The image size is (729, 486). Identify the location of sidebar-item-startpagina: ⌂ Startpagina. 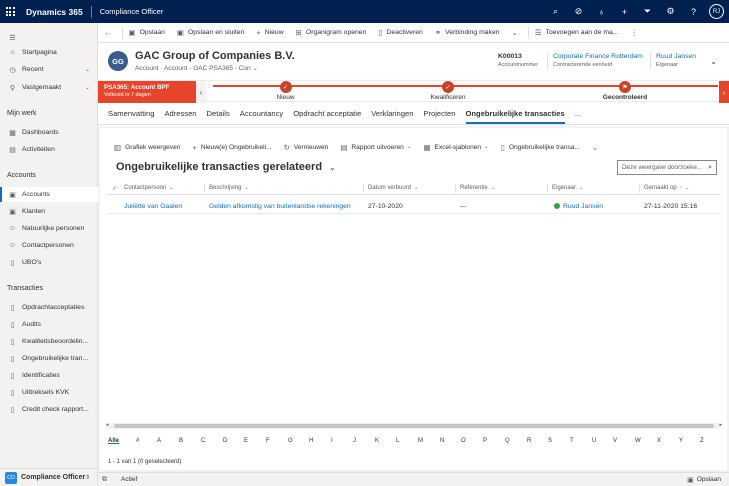
(49, 52).